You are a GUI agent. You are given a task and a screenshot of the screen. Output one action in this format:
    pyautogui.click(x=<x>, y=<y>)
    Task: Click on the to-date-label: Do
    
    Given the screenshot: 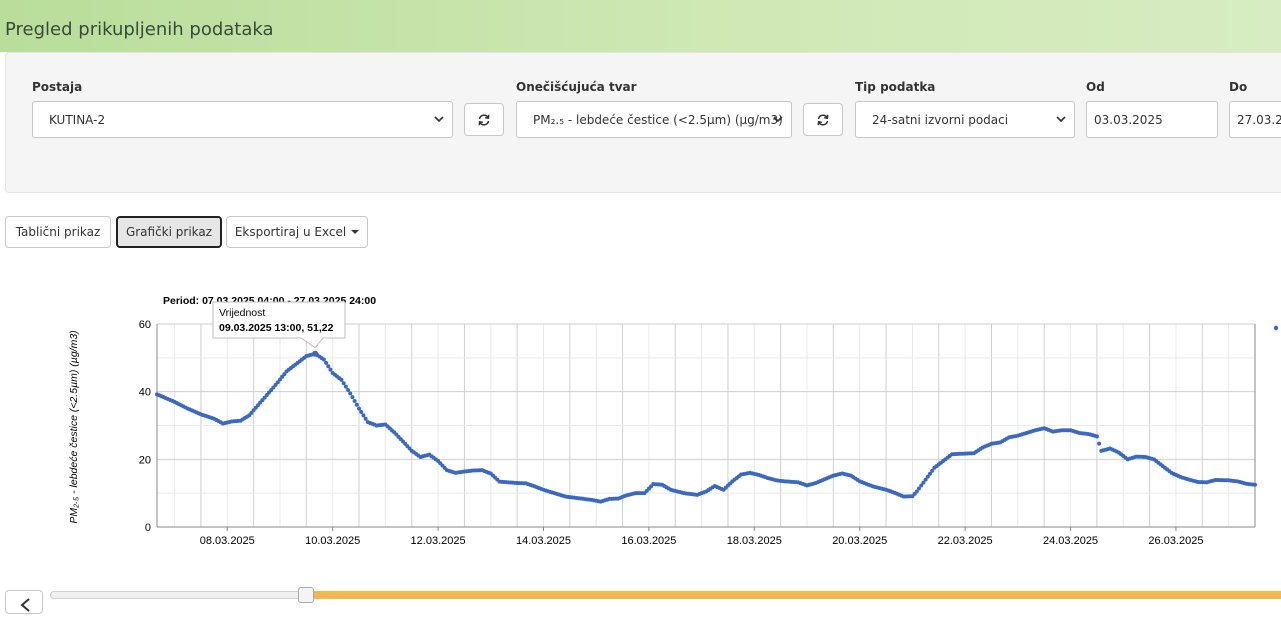 What is the action you would take?
    pyautogui.click(x=1238, y=87)
    